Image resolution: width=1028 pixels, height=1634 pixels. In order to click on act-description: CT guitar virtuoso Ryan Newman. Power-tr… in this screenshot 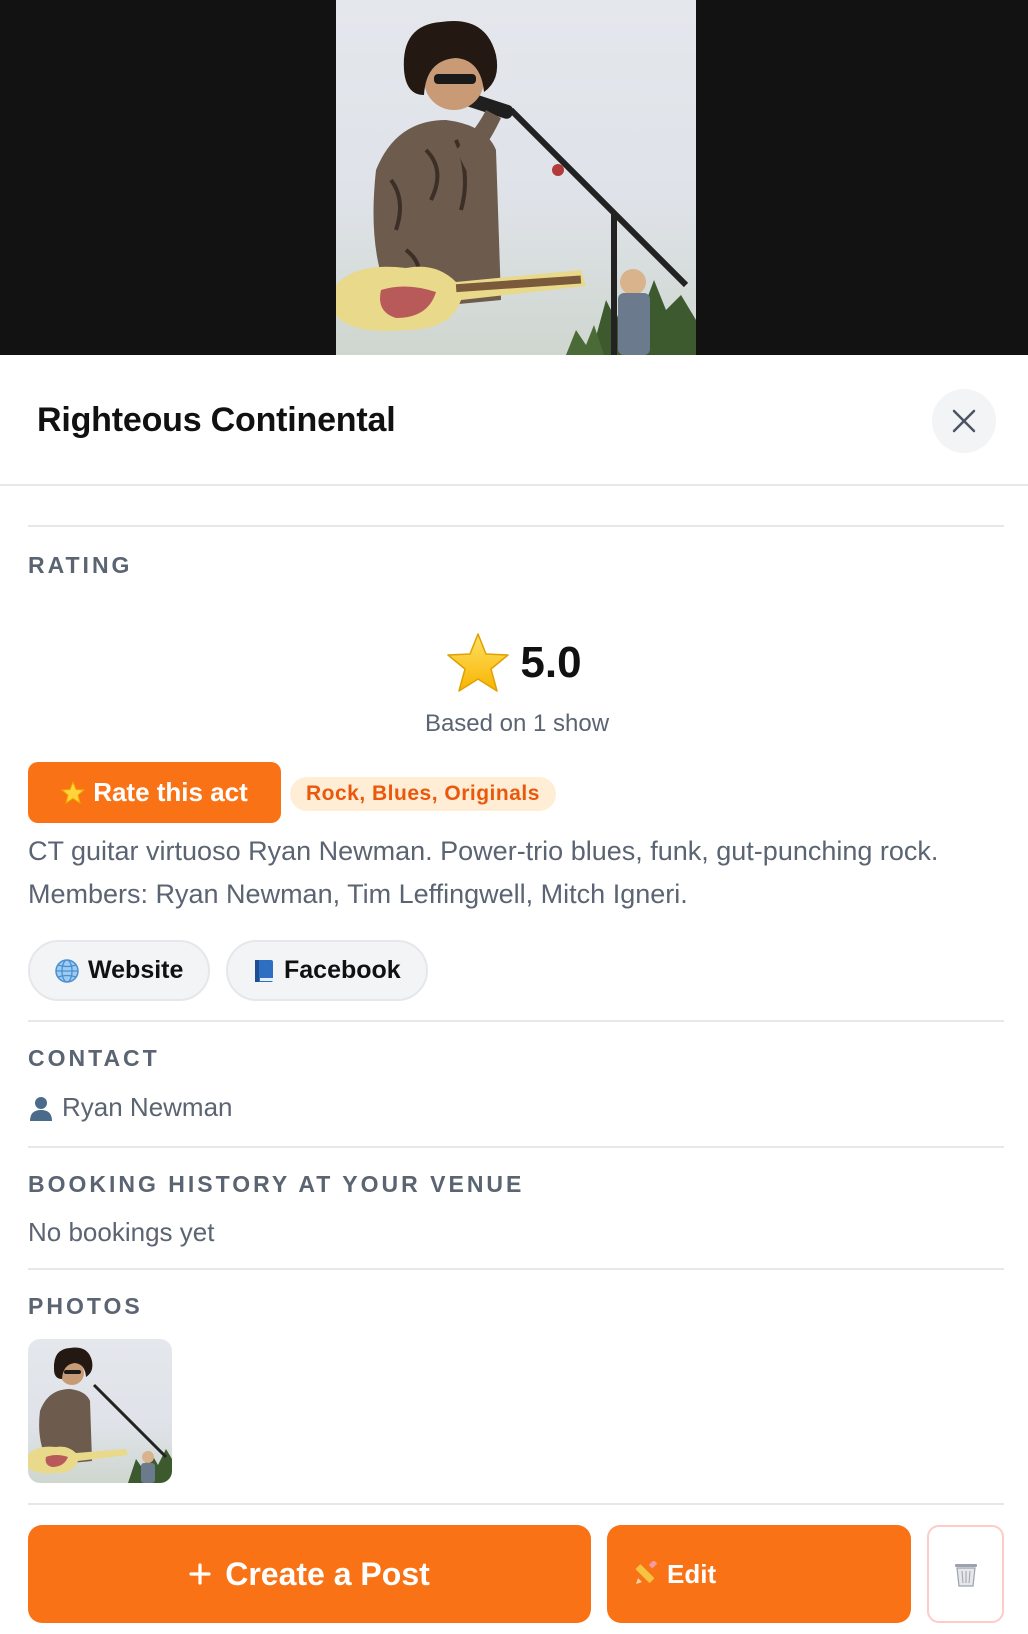, I will do `click(483, 872)`.